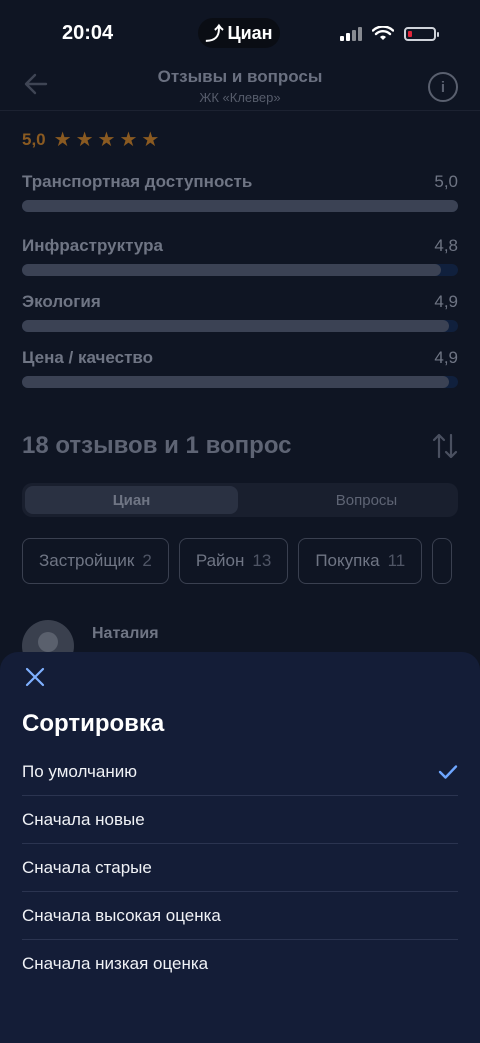  What do you see at coordinates (396, 560) in the screenshot?
I see `chip-count: 11` at bounding box center [396, 560].